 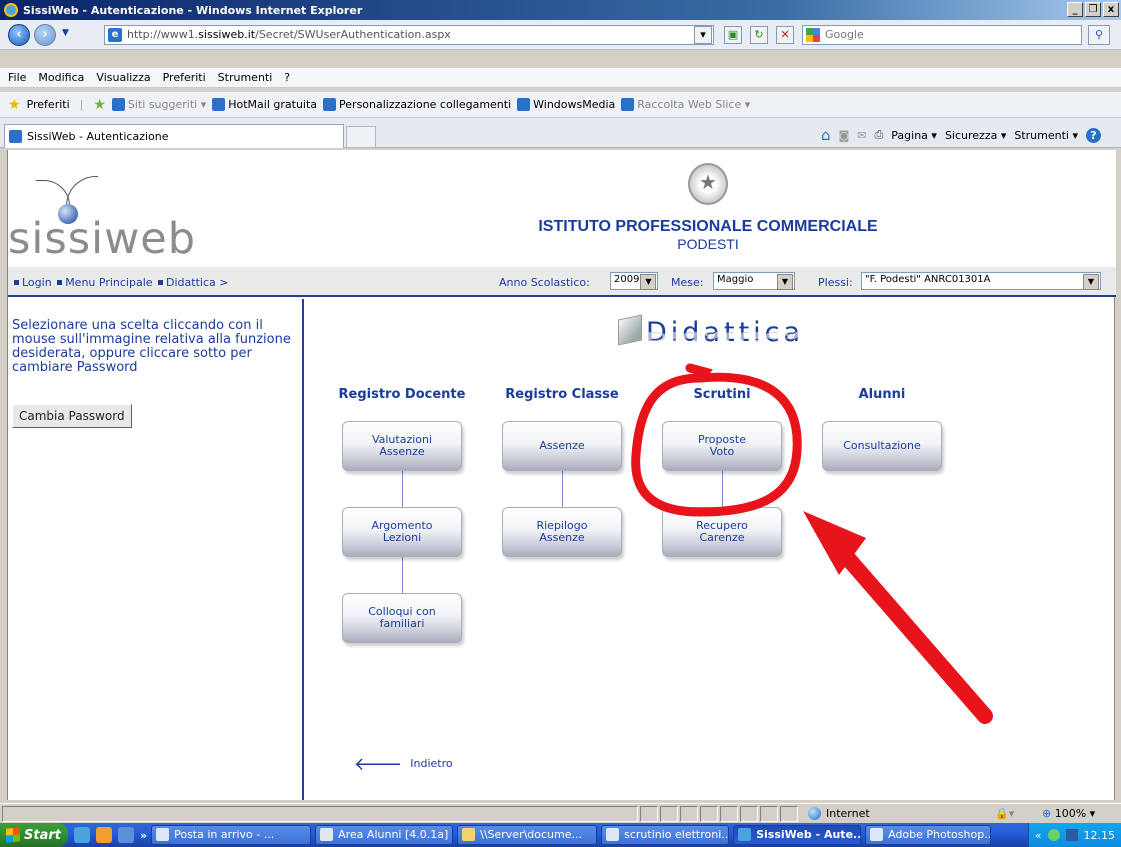 What do you see at coordinates (264, 105) in the screenshot?
I see `fav-hotmail: HotMail gratuita` at bounding box center [264, 105].